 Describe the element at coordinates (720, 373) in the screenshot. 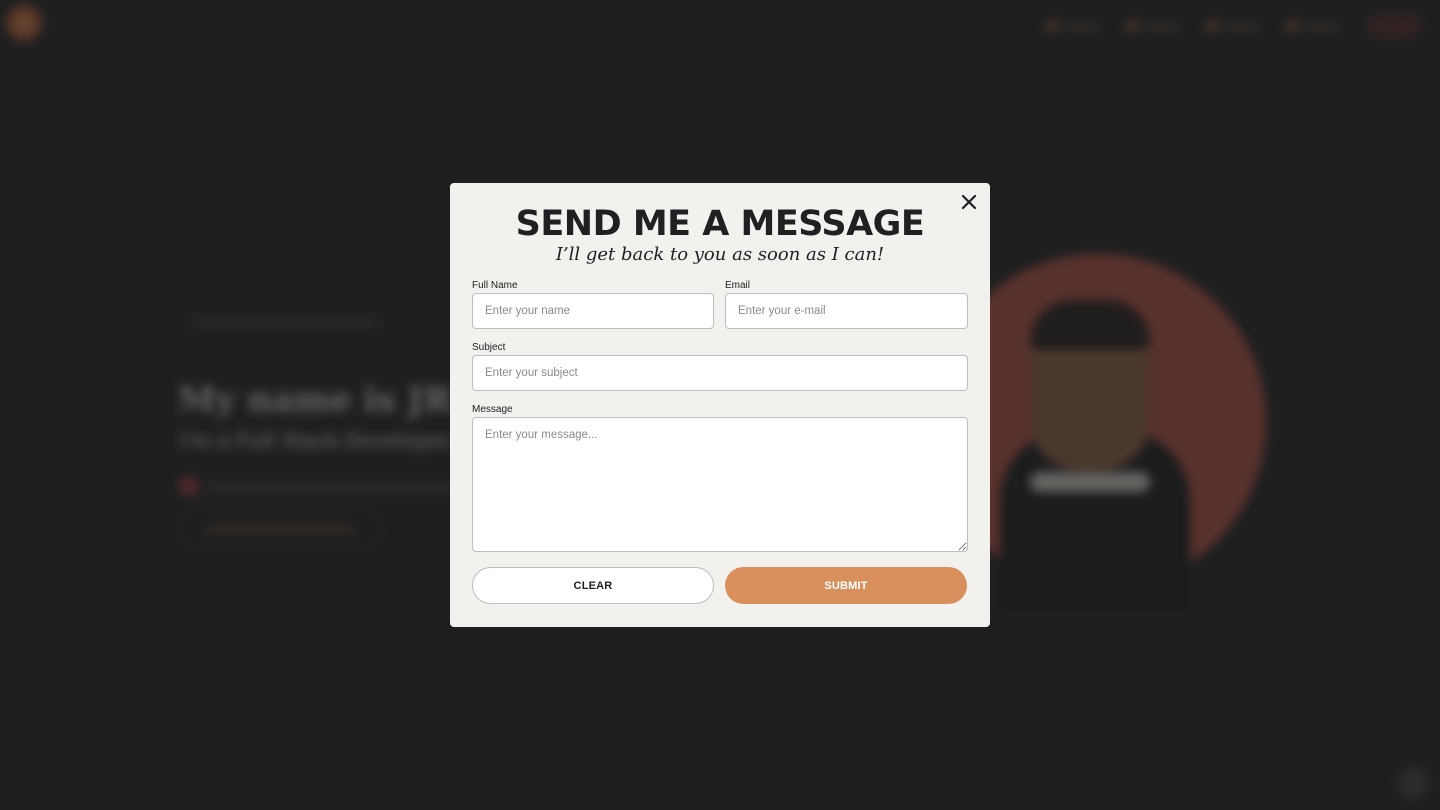

I see `subject-input` at that location.